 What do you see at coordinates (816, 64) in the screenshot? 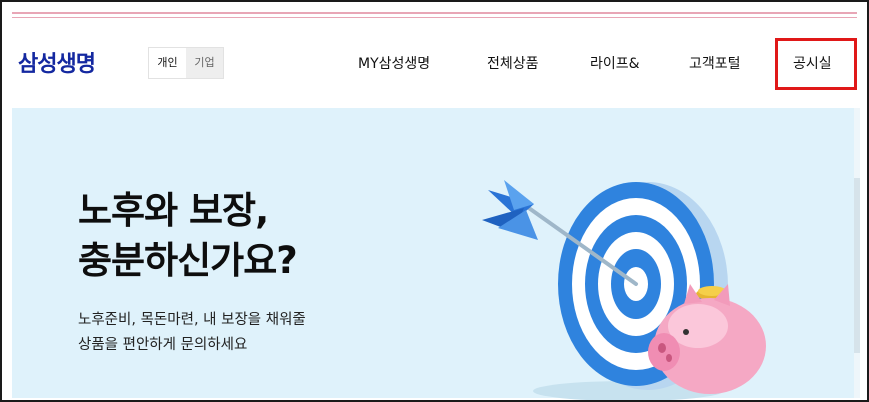
I see `highlight-box` at bounding box center [816, 64].